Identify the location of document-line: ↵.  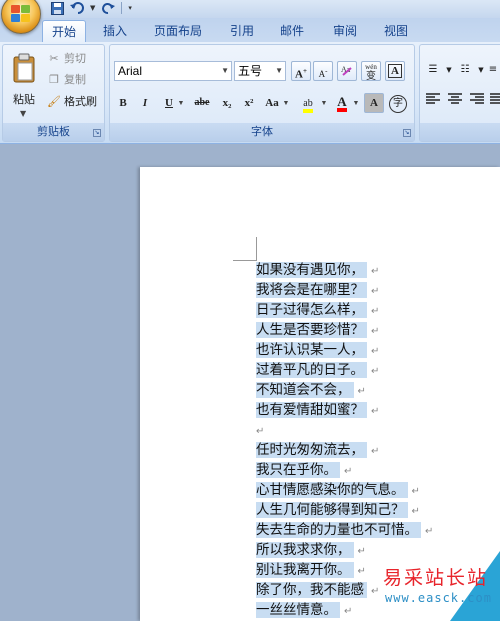
(260, 430).